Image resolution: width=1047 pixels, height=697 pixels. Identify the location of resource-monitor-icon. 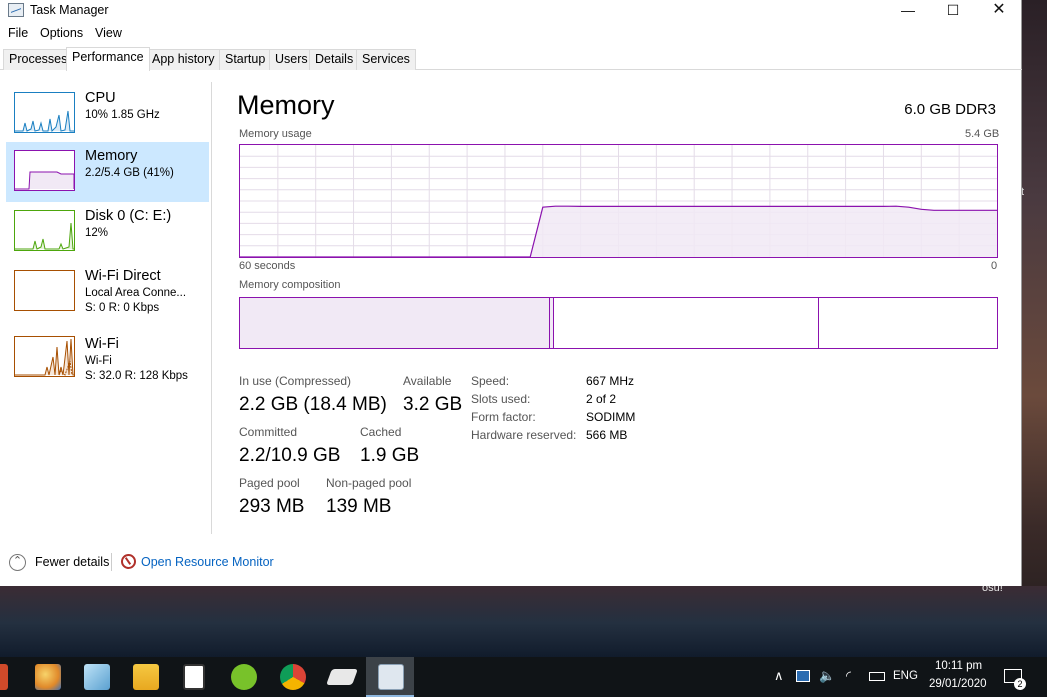
(128, 561).